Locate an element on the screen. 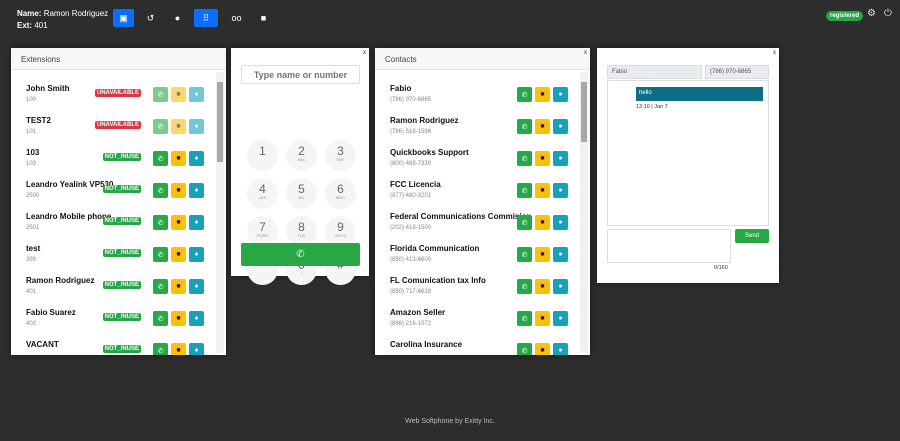 The image size is (900, 441). message-input is located at coordinates (669, 246).